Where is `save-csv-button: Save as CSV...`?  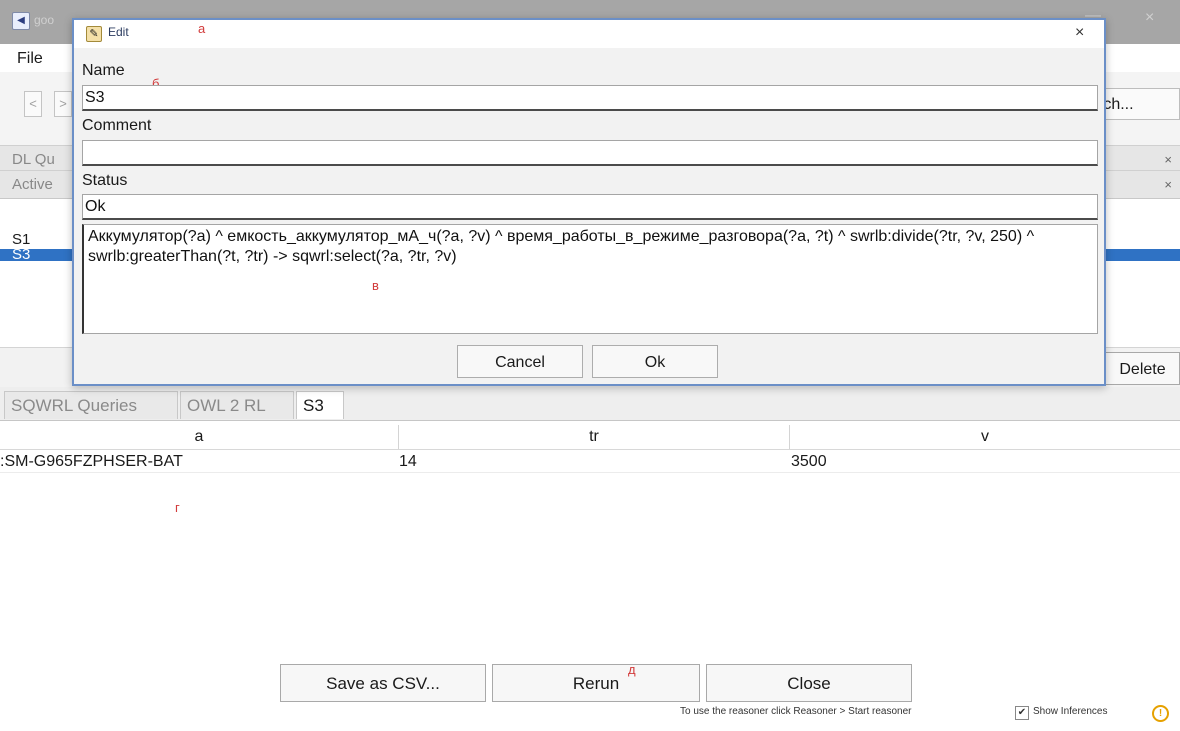
save-csv-button: Save as CSV... is located at coordinates (383, 683).